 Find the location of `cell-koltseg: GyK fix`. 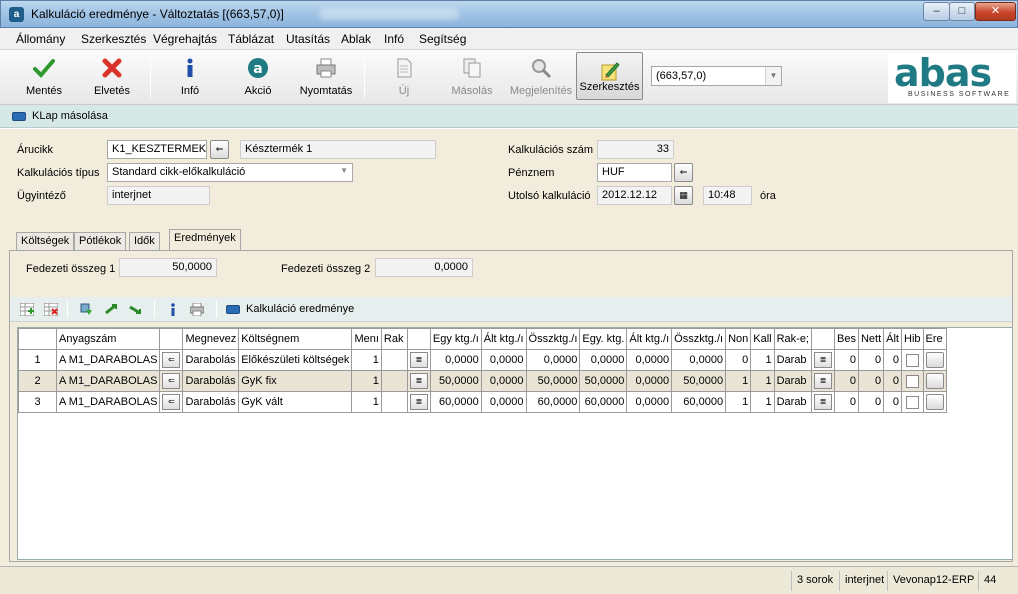

cell-koltseg: GyK fix is located at coordinates (295, 381).